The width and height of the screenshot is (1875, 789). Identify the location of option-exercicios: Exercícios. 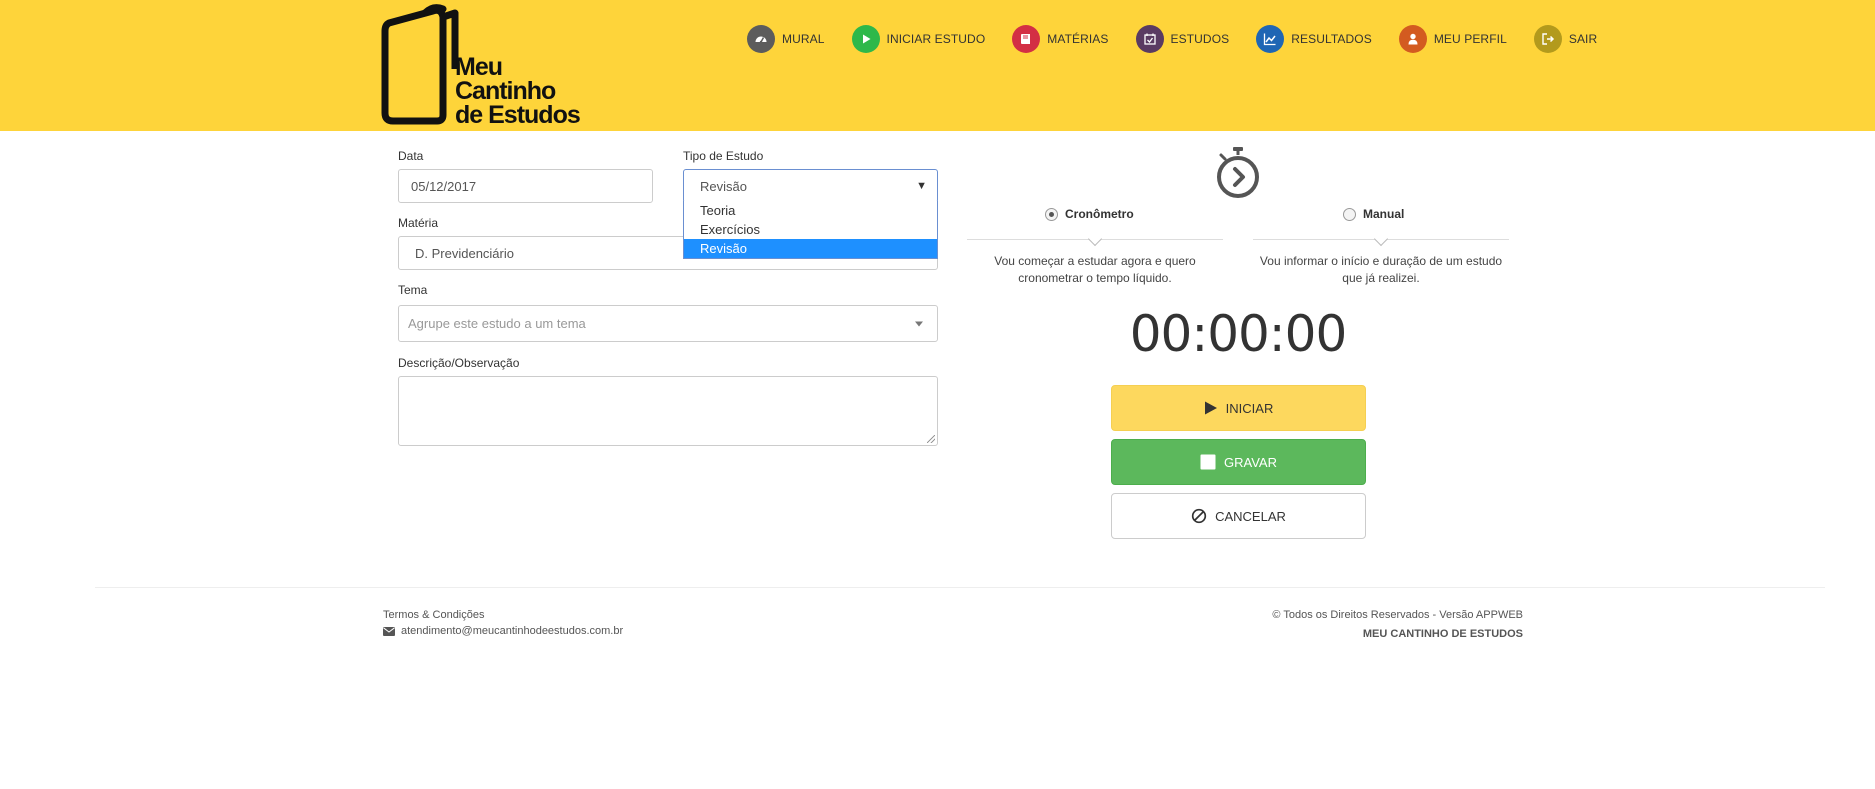
(810, 229).